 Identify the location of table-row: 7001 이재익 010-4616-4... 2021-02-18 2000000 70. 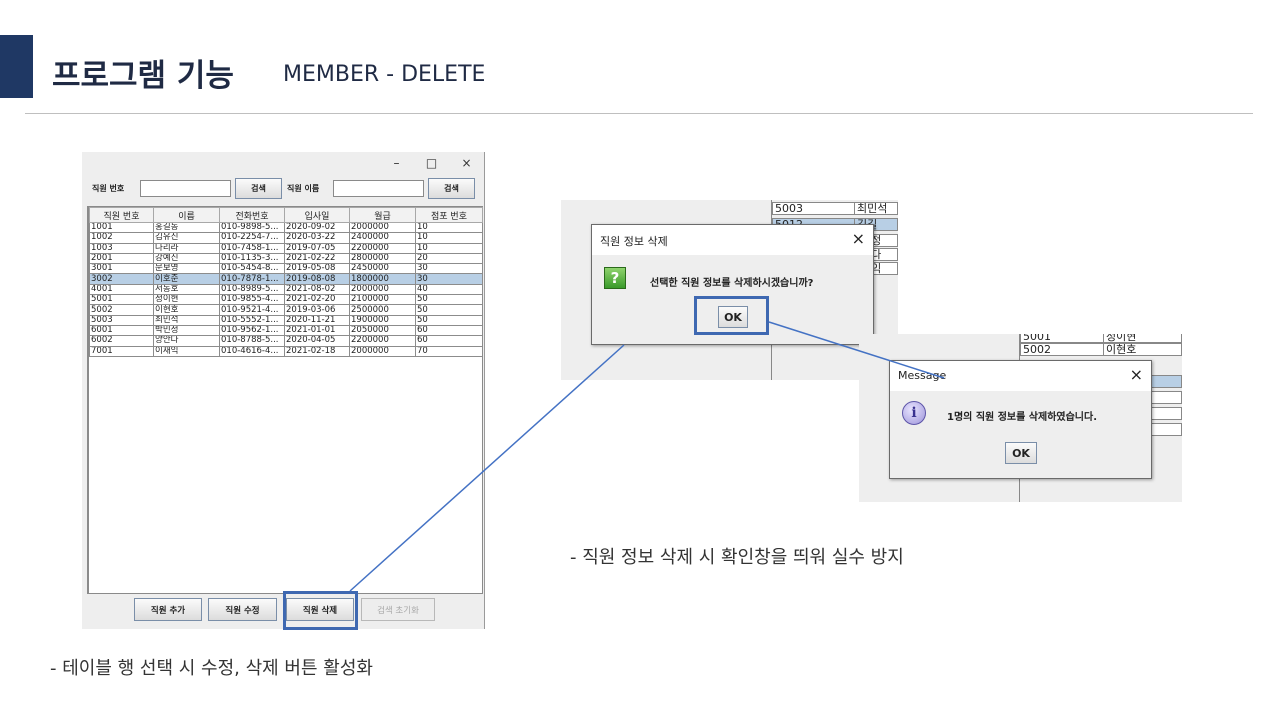
(286, 351).